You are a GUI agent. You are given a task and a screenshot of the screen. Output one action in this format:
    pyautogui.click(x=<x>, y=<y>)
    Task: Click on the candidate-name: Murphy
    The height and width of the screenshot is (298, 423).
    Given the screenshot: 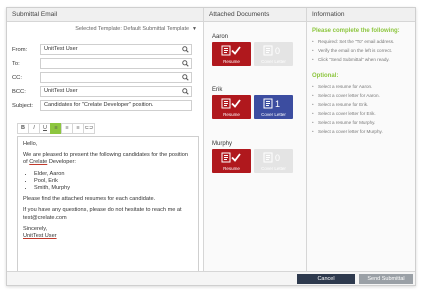 What is the action you would take?
    pyautogui.click(x=222, y=144)
    